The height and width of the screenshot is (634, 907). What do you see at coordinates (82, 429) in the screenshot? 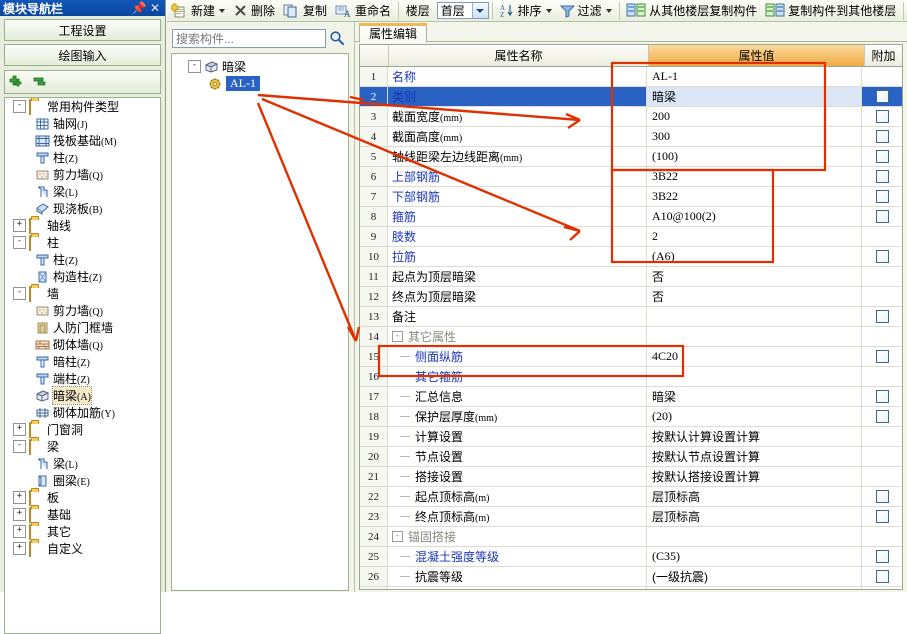
I see `module-tree-item: + 门窗洞` at bounding box center [82, 429].